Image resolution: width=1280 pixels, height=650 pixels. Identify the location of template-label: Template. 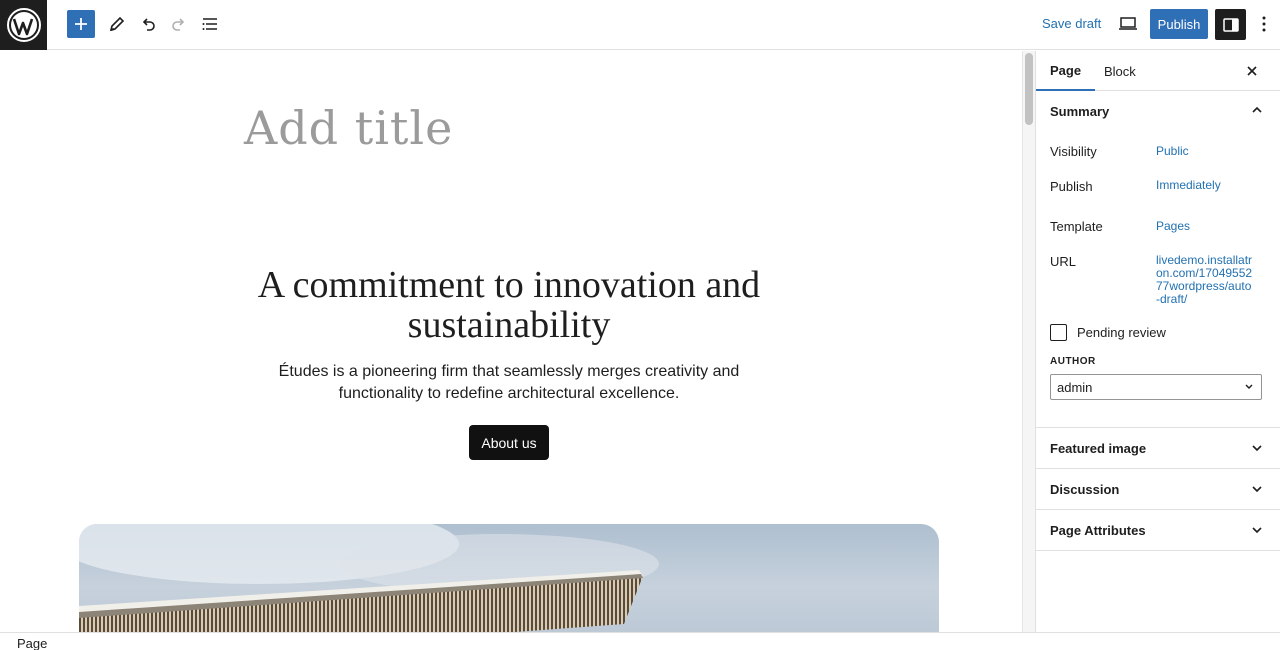
(1076, 226).